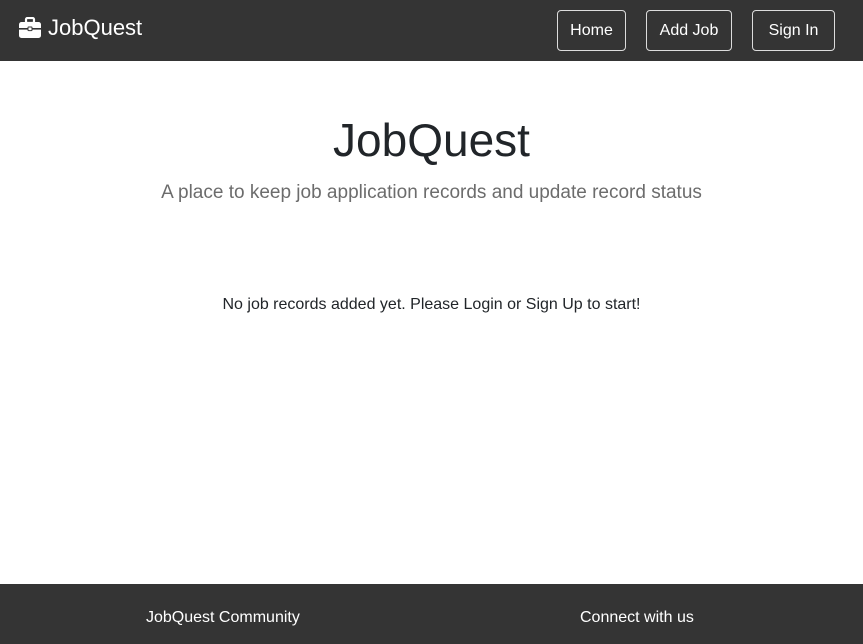 The height and width of the screenshot is (644, 863). I want to click on sign-in-button: Sign In, so click(793, 30).